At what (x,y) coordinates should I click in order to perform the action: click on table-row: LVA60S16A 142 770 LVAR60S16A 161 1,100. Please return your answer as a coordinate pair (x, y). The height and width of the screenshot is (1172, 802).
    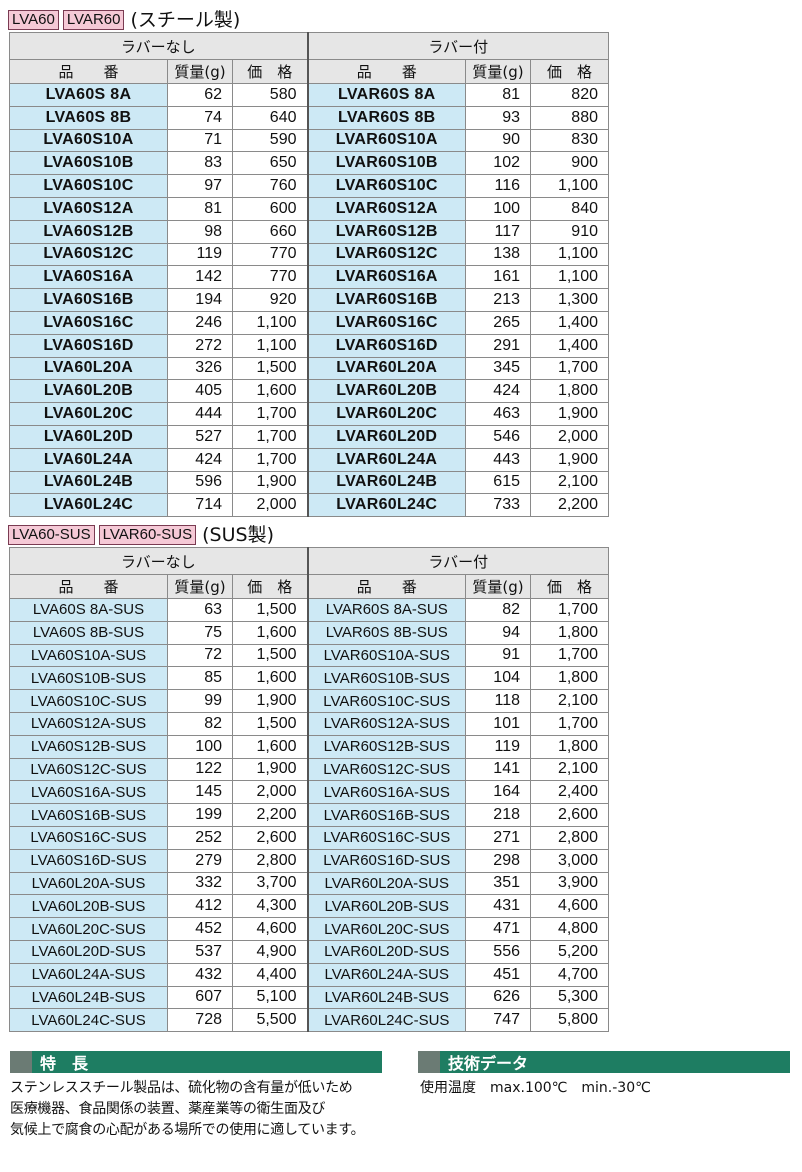
    Looking at the image, I should click on (309, 277).